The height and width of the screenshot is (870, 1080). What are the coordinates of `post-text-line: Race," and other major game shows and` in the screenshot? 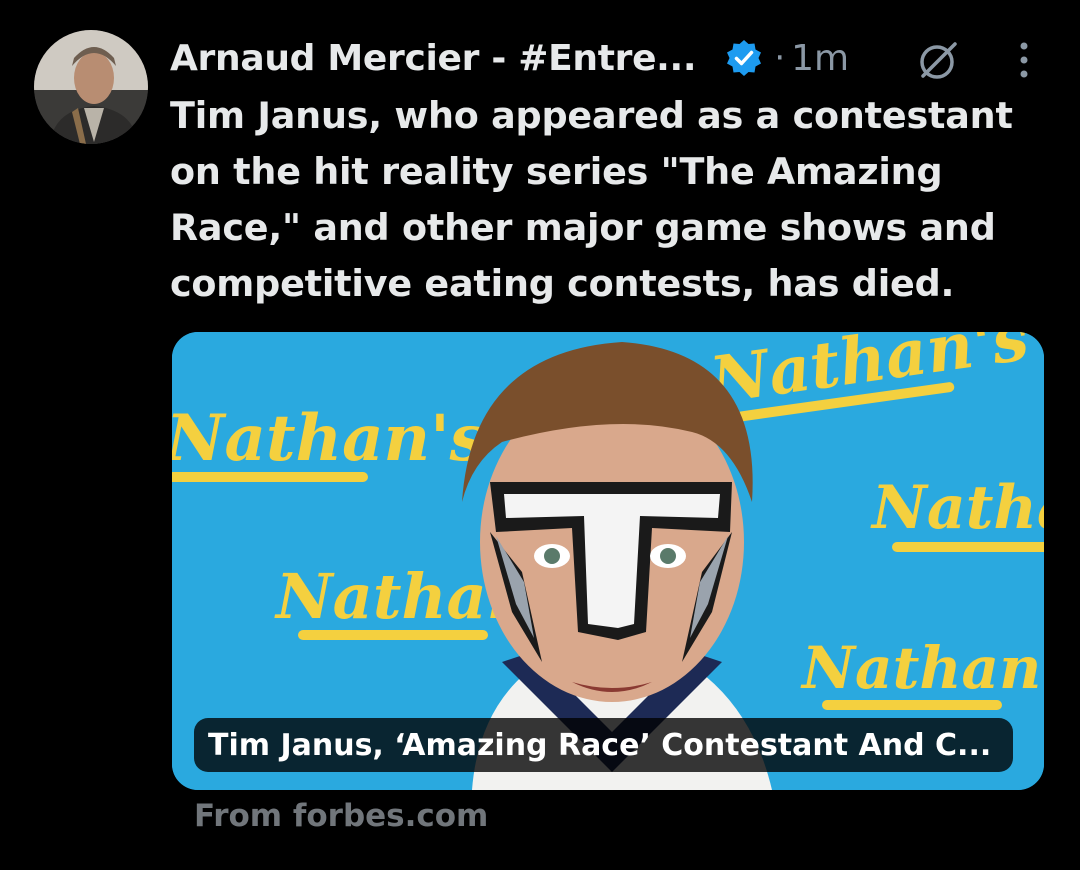 It's located at (583, 227).